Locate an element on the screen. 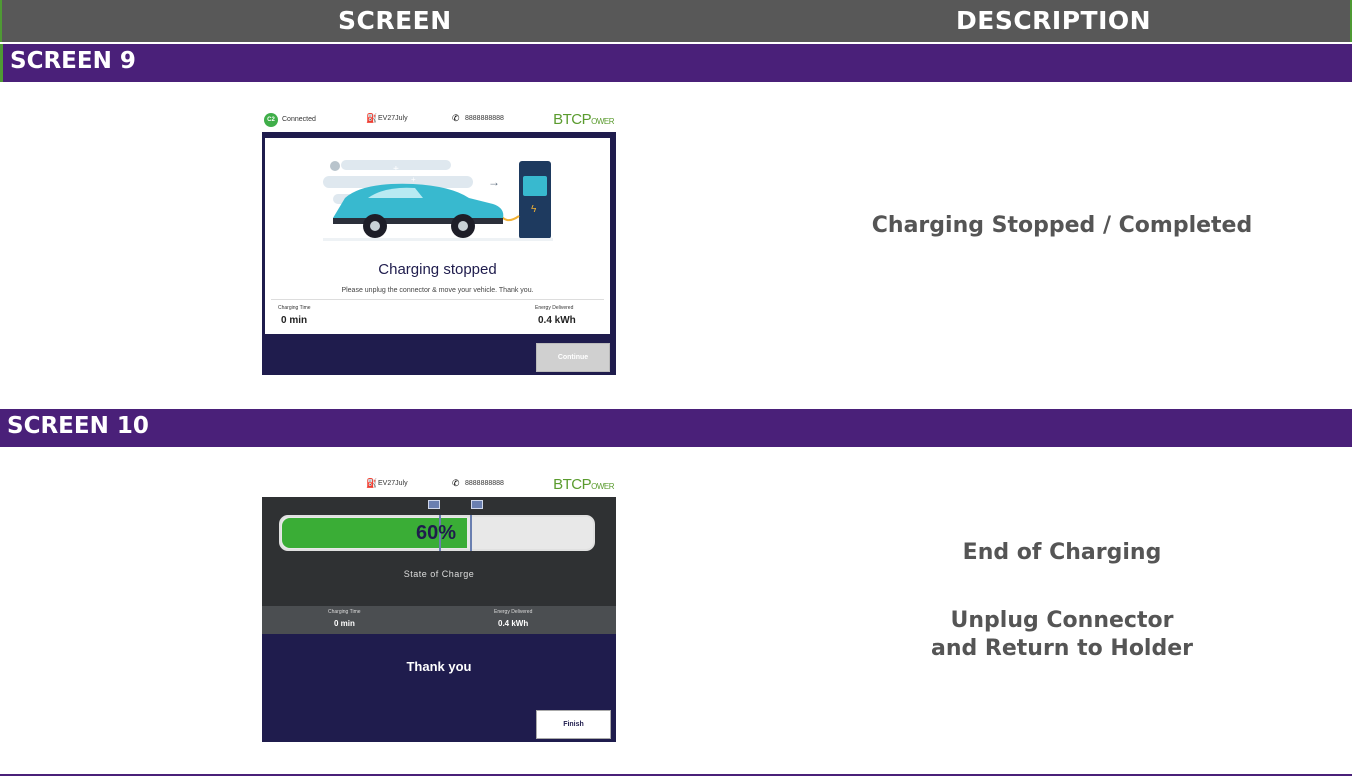 This screenshot has width=1352, height=777. description-column-header: DESCRIPTION is located at coordinates (1054, 20).